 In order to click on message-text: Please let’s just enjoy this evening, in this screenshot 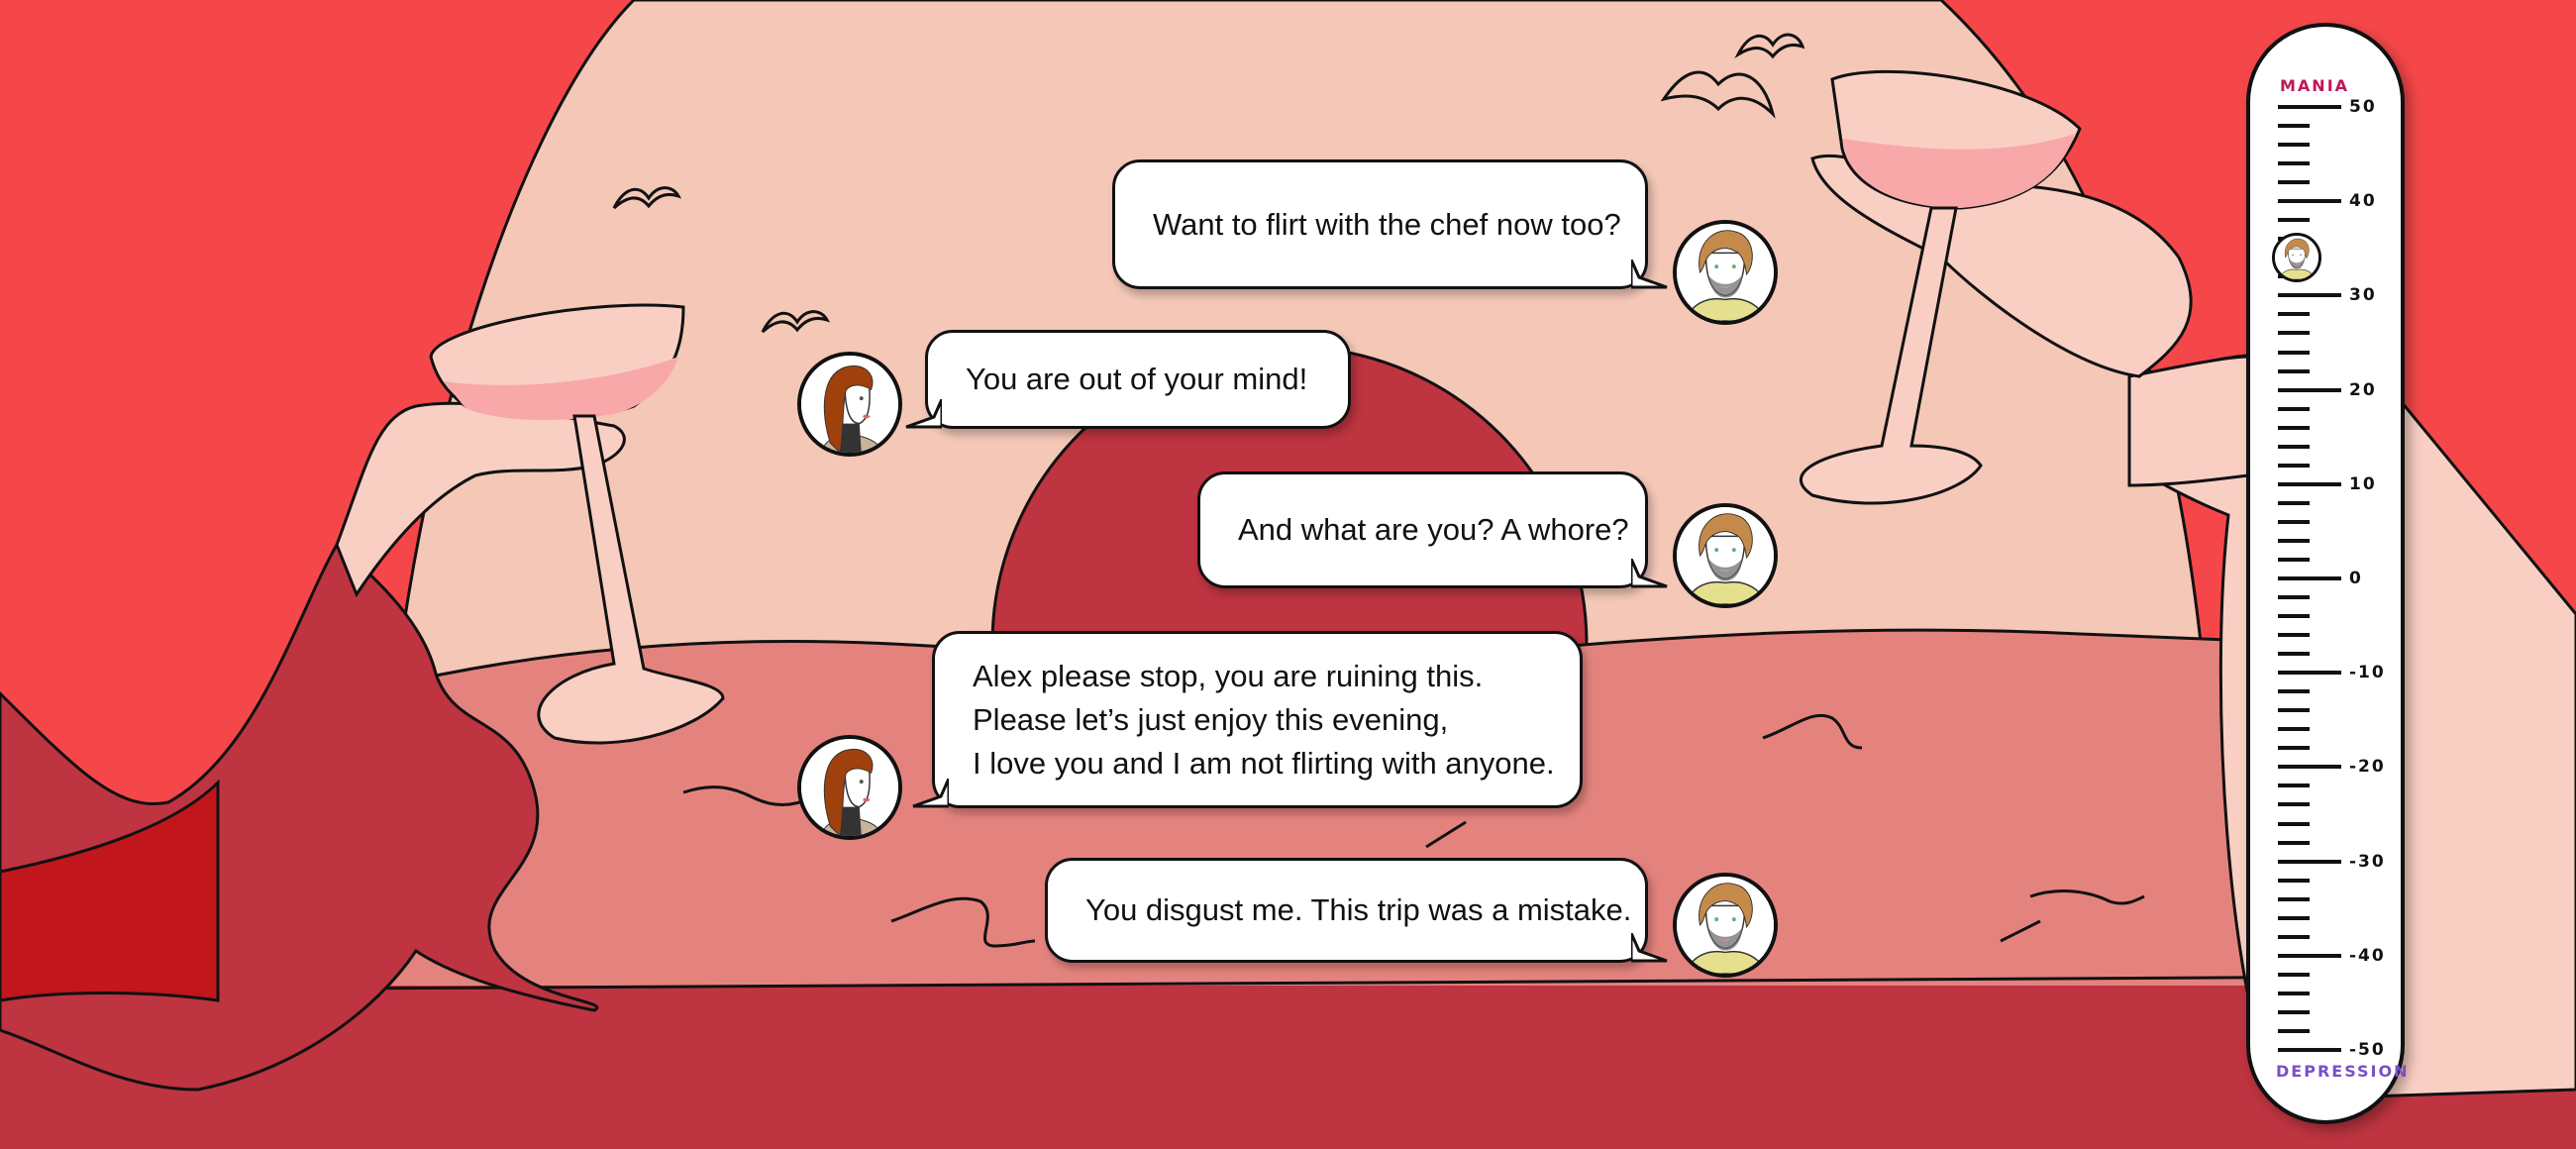, I will do `click(1211, 719)`.